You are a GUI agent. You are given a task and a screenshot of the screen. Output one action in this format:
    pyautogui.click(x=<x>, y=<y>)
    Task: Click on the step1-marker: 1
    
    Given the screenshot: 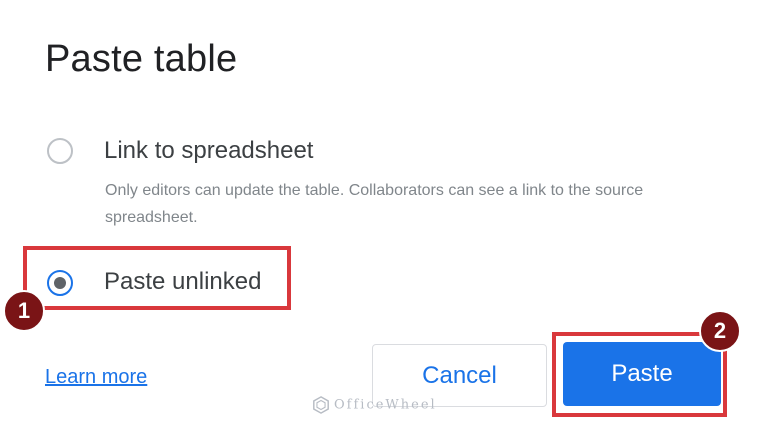 What is the action you would take?
    pyautogui.click(x=24, y=311)
    